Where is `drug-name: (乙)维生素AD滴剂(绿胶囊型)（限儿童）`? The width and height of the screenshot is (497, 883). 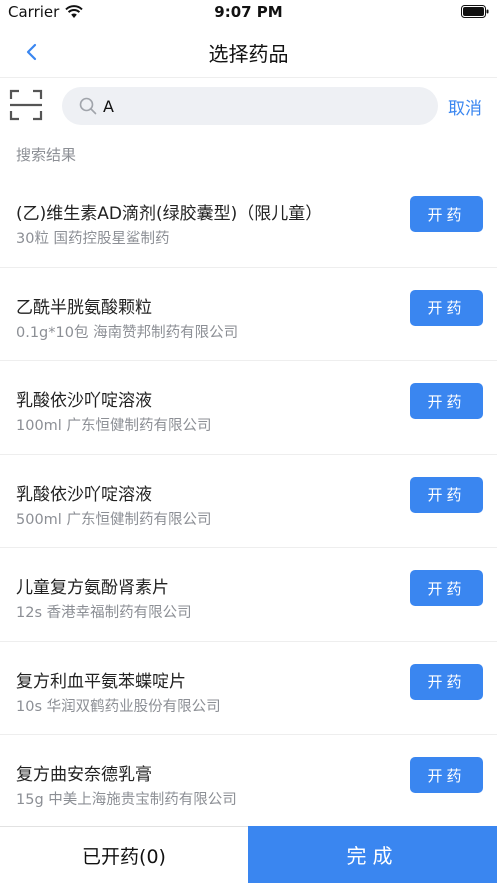
drug-name: (乙)维生素AD滴剂(绿胶囊型)（限儿童） is located at coordinates (169, 214).